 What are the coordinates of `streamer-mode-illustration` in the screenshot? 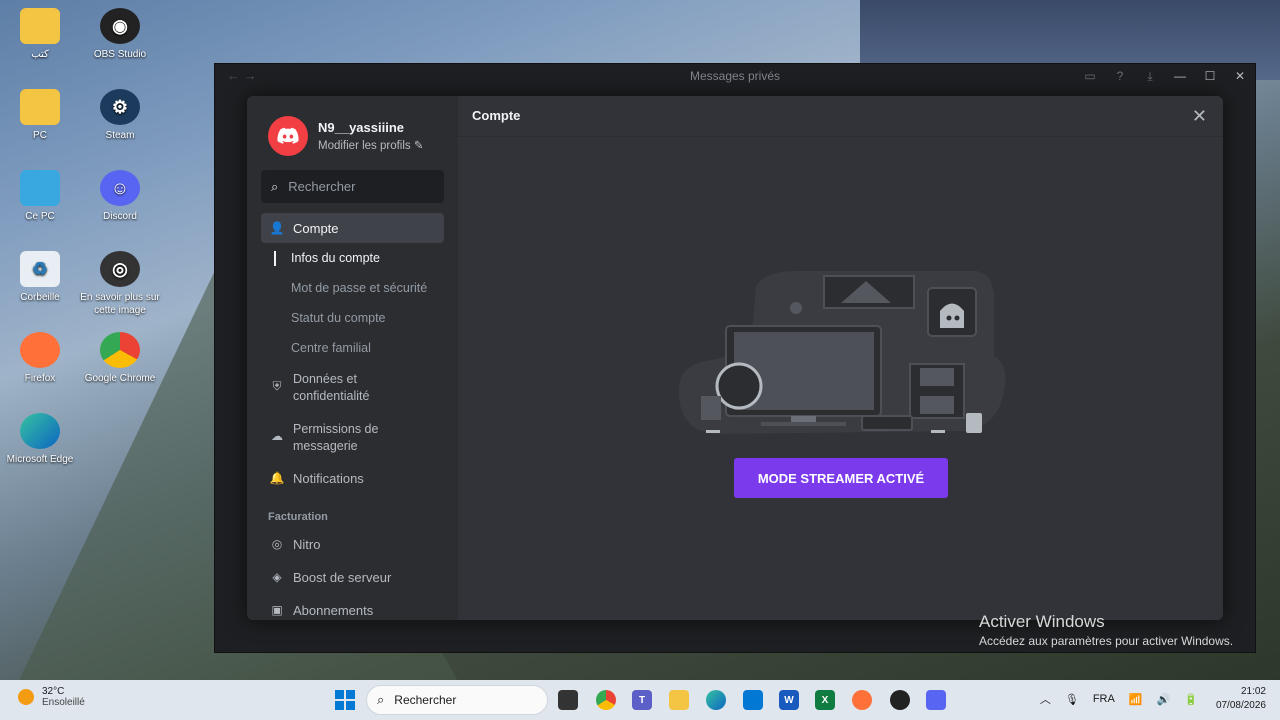 It's located at (842, 352).